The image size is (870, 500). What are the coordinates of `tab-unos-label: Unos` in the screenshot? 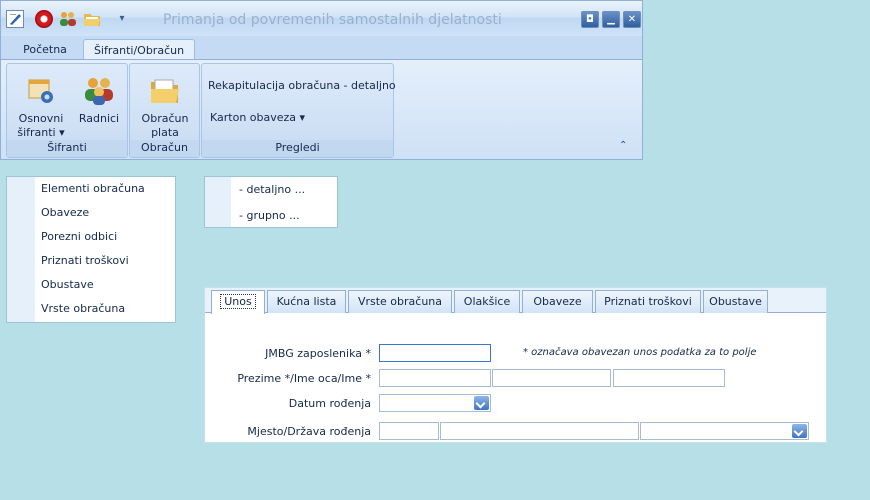 It's located at (238, 301).